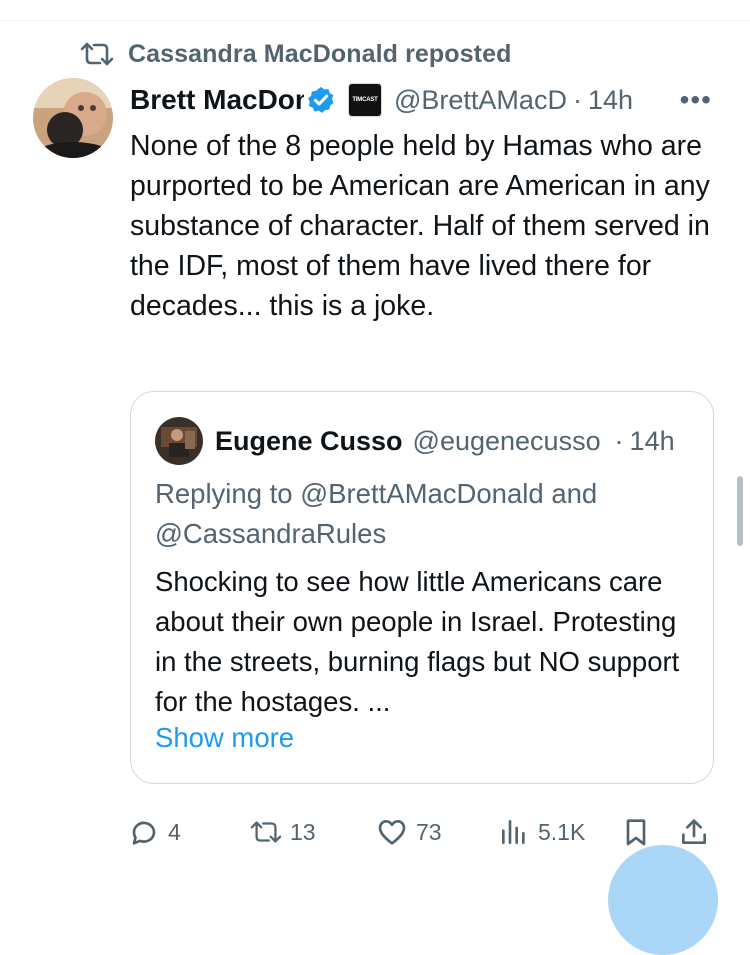  What do you see at coordinates (513, 832) in the screenshot?
I see `views-icon` at bounding box center [513, 832].